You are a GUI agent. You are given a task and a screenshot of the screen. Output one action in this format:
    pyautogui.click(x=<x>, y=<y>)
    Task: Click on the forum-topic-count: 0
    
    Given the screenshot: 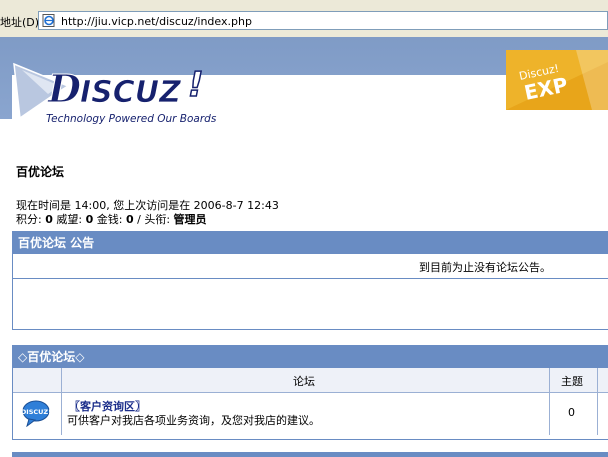 What is the action you would take?
    pyautogui.click(x=571, y=412)
    